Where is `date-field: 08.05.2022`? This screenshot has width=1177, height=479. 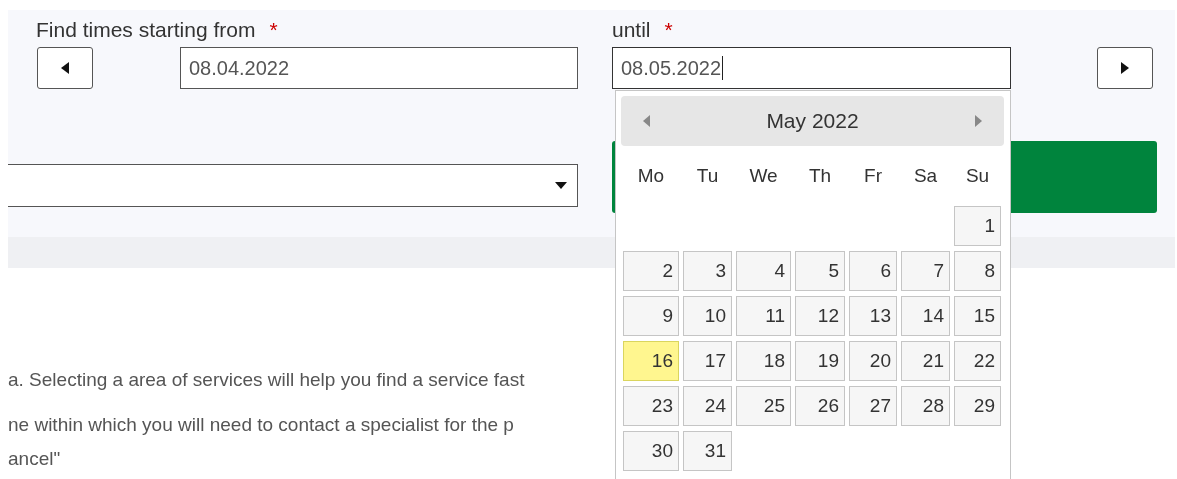
date-field: 08.05.2022 is located at coordinates (811, 68).